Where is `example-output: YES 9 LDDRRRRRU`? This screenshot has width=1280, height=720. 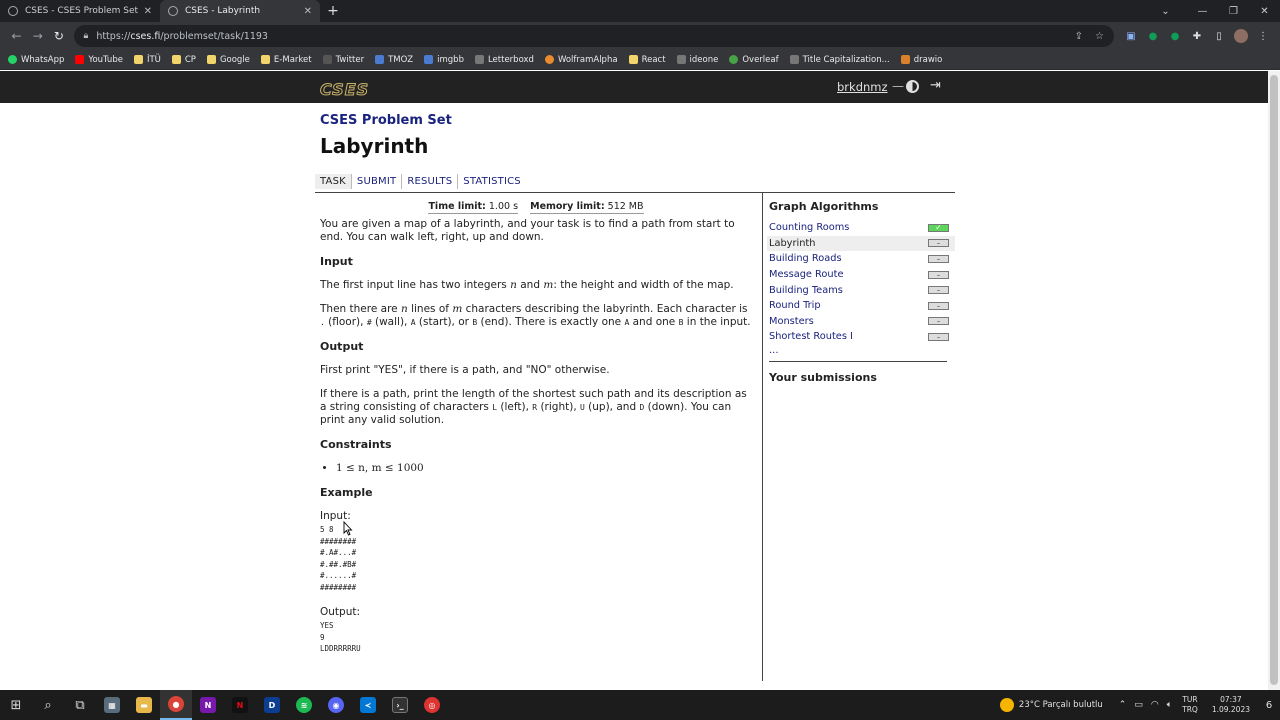
example-output: YES 9 LDDRRRRRU is located at coordinates (340, 637).